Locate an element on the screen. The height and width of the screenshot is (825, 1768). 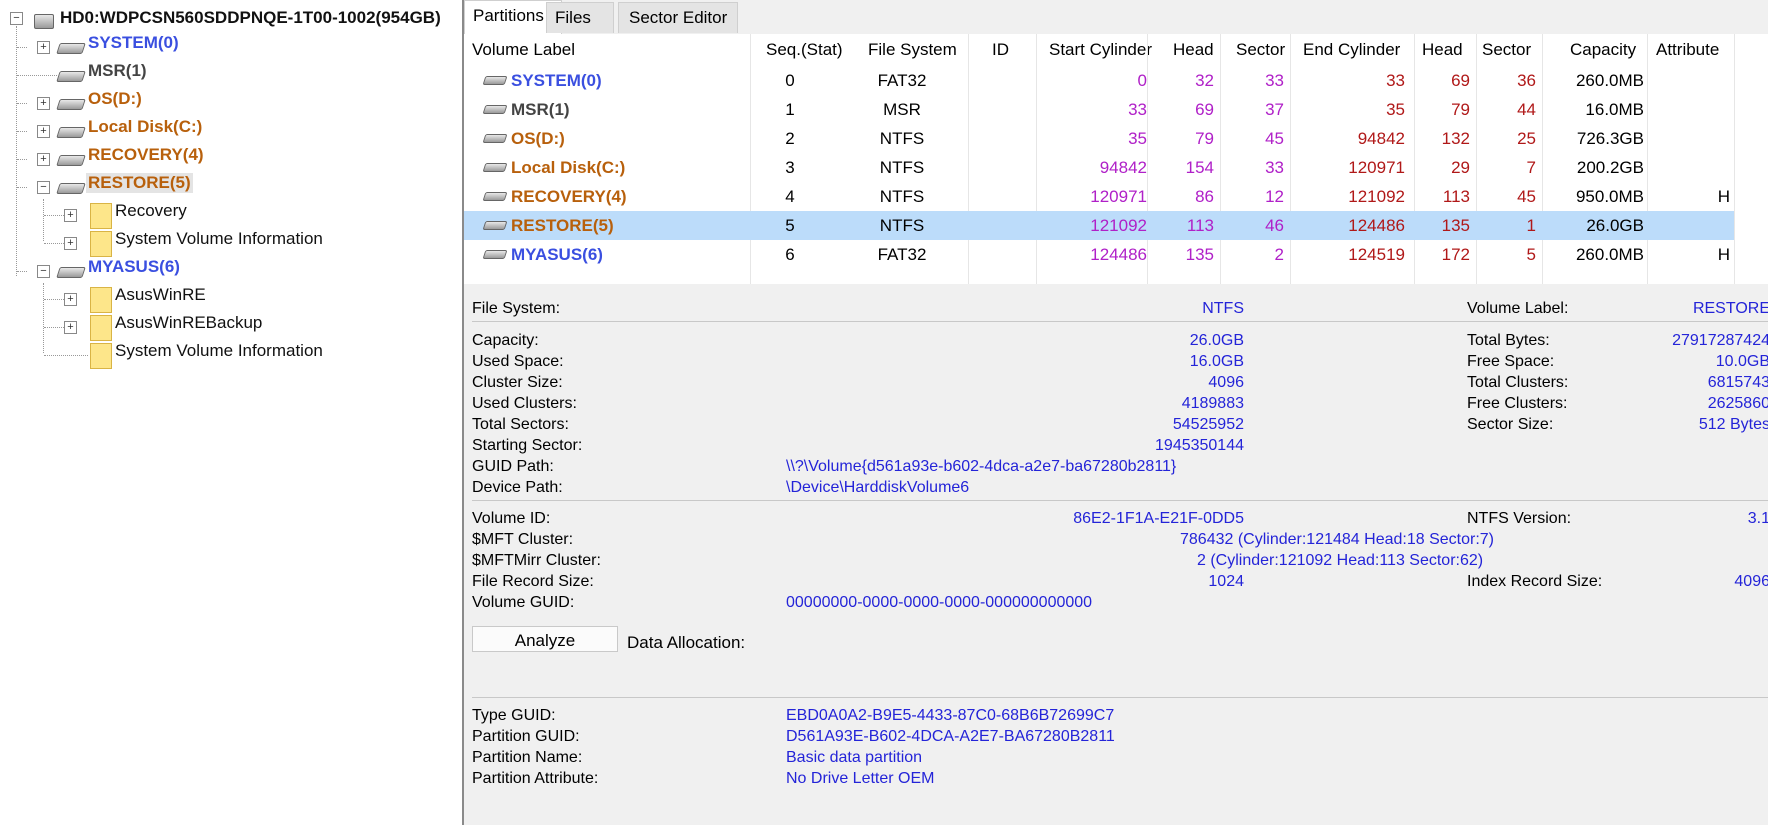
column-header-volume-label: Volume Label is located at coordinates (524, 50).